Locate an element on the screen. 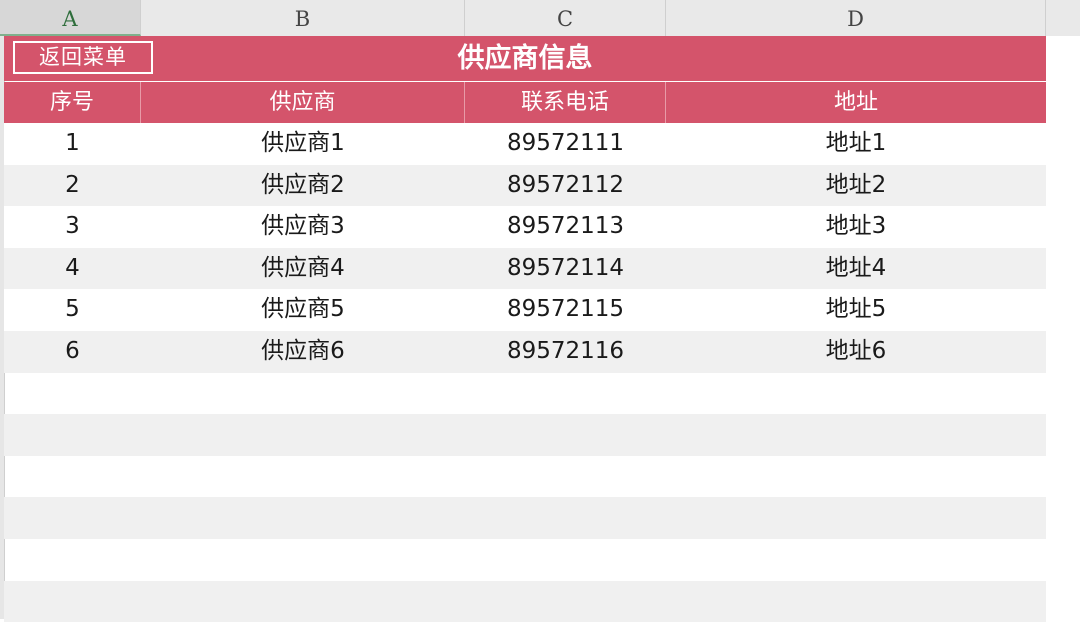 The height and width of the screenshot is (622, 1080). cell-supplier: 供应商2 is located at coordinates (303, 186).